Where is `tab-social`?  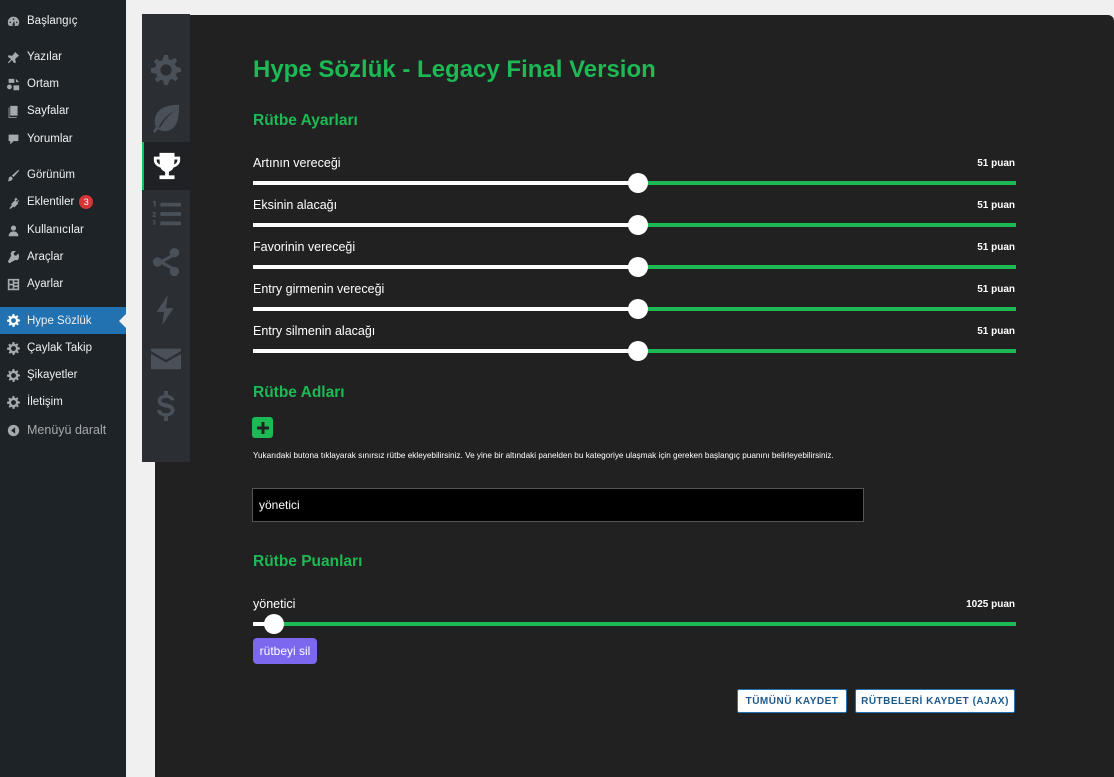
tab-social is located at coordinates (166, 262).